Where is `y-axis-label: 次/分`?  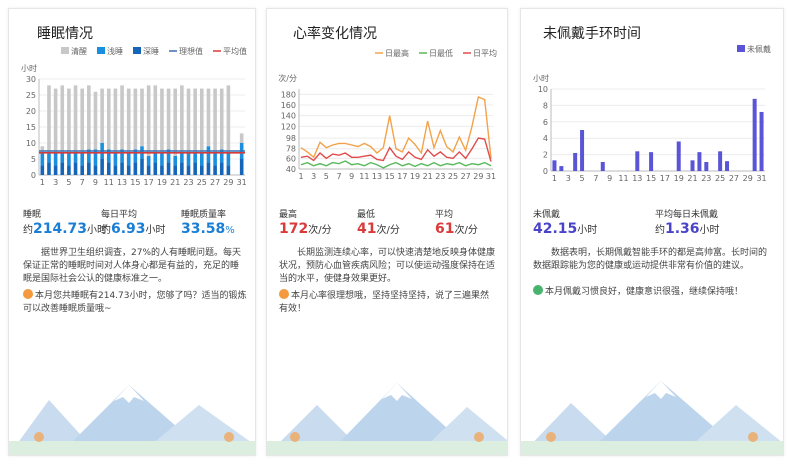
y-axis-label: 次/分 is located at coordinates (287, 78).